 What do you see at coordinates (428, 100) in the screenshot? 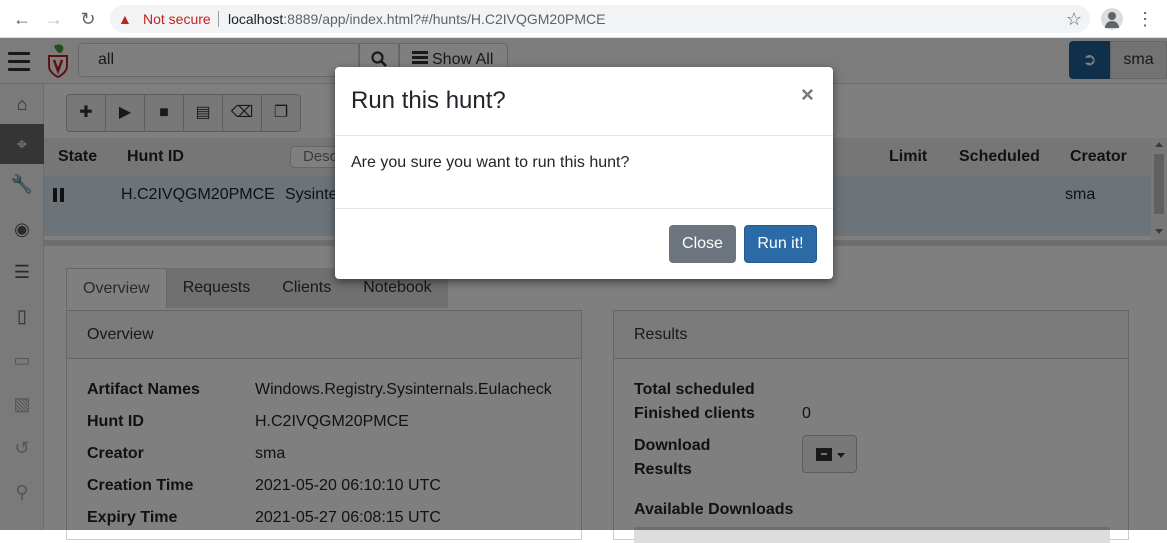
I see `dialog-title: Run this hunt?` at bounding box center [428, 100].